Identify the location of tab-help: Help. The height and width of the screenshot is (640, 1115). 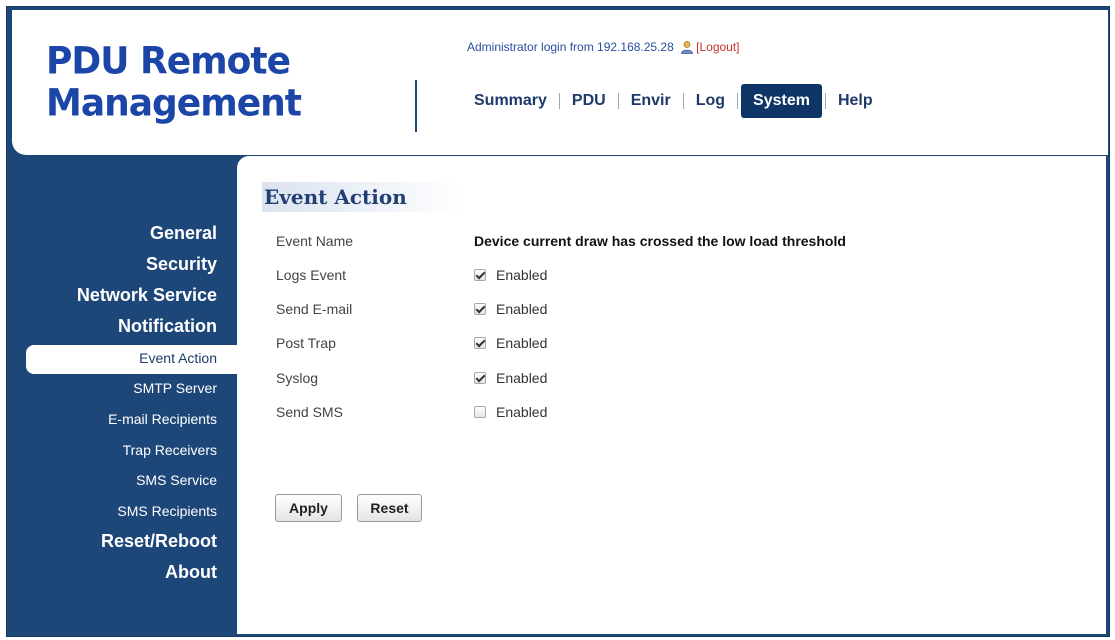
(855, 101).